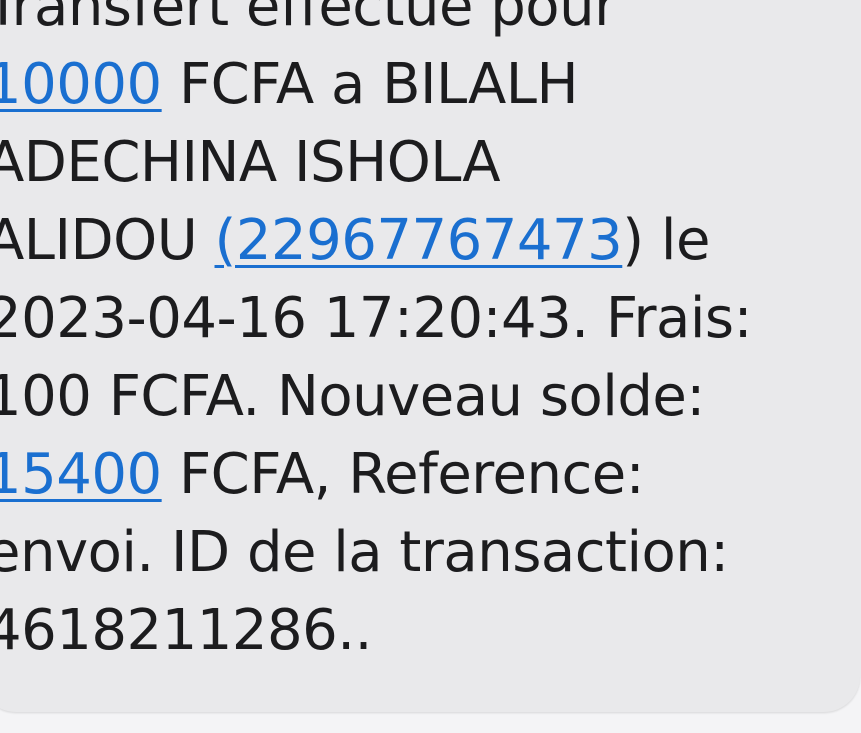 This screenshot has height=733, width=861. I want to click on message-line: 4618211286.., so click(418, 631).